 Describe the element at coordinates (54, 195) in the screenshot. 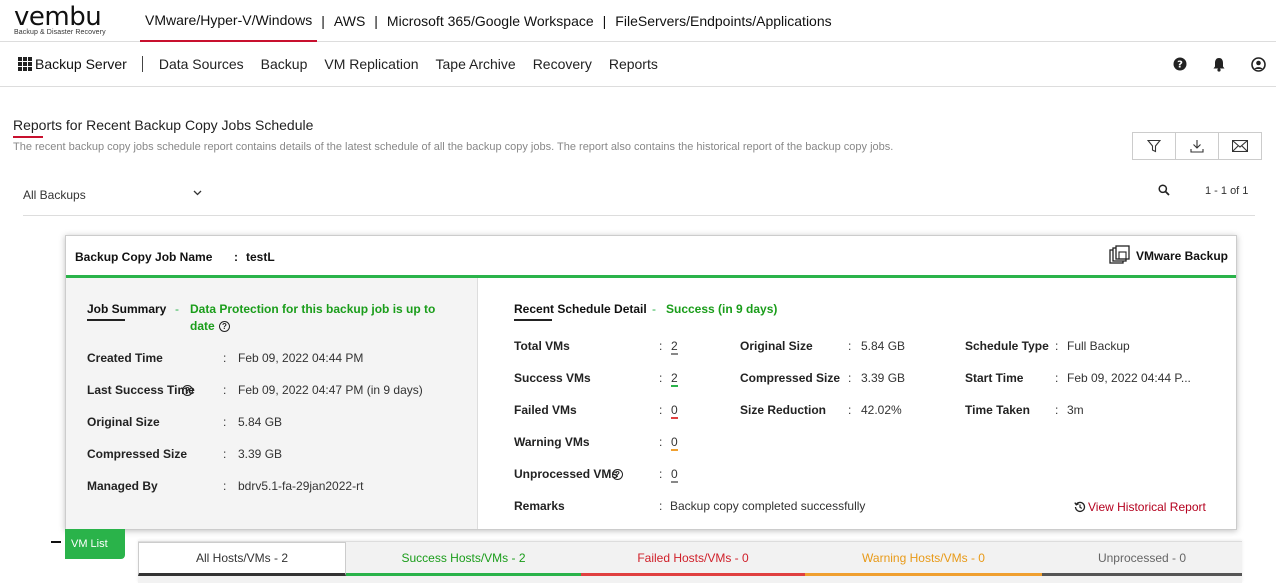

I see `backup-filter-value: All Backups` at that location.